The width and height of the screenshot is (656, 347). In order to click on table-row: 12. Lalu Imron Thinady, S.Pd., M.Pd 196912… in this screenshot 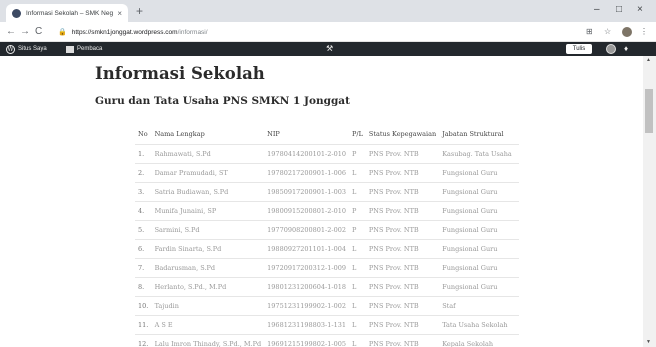, I will do `click(327, 340)`.